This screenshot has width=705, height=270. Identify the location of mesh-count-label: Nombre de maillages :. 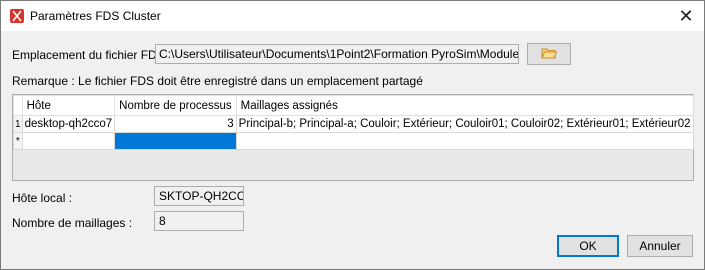
(72, 223).